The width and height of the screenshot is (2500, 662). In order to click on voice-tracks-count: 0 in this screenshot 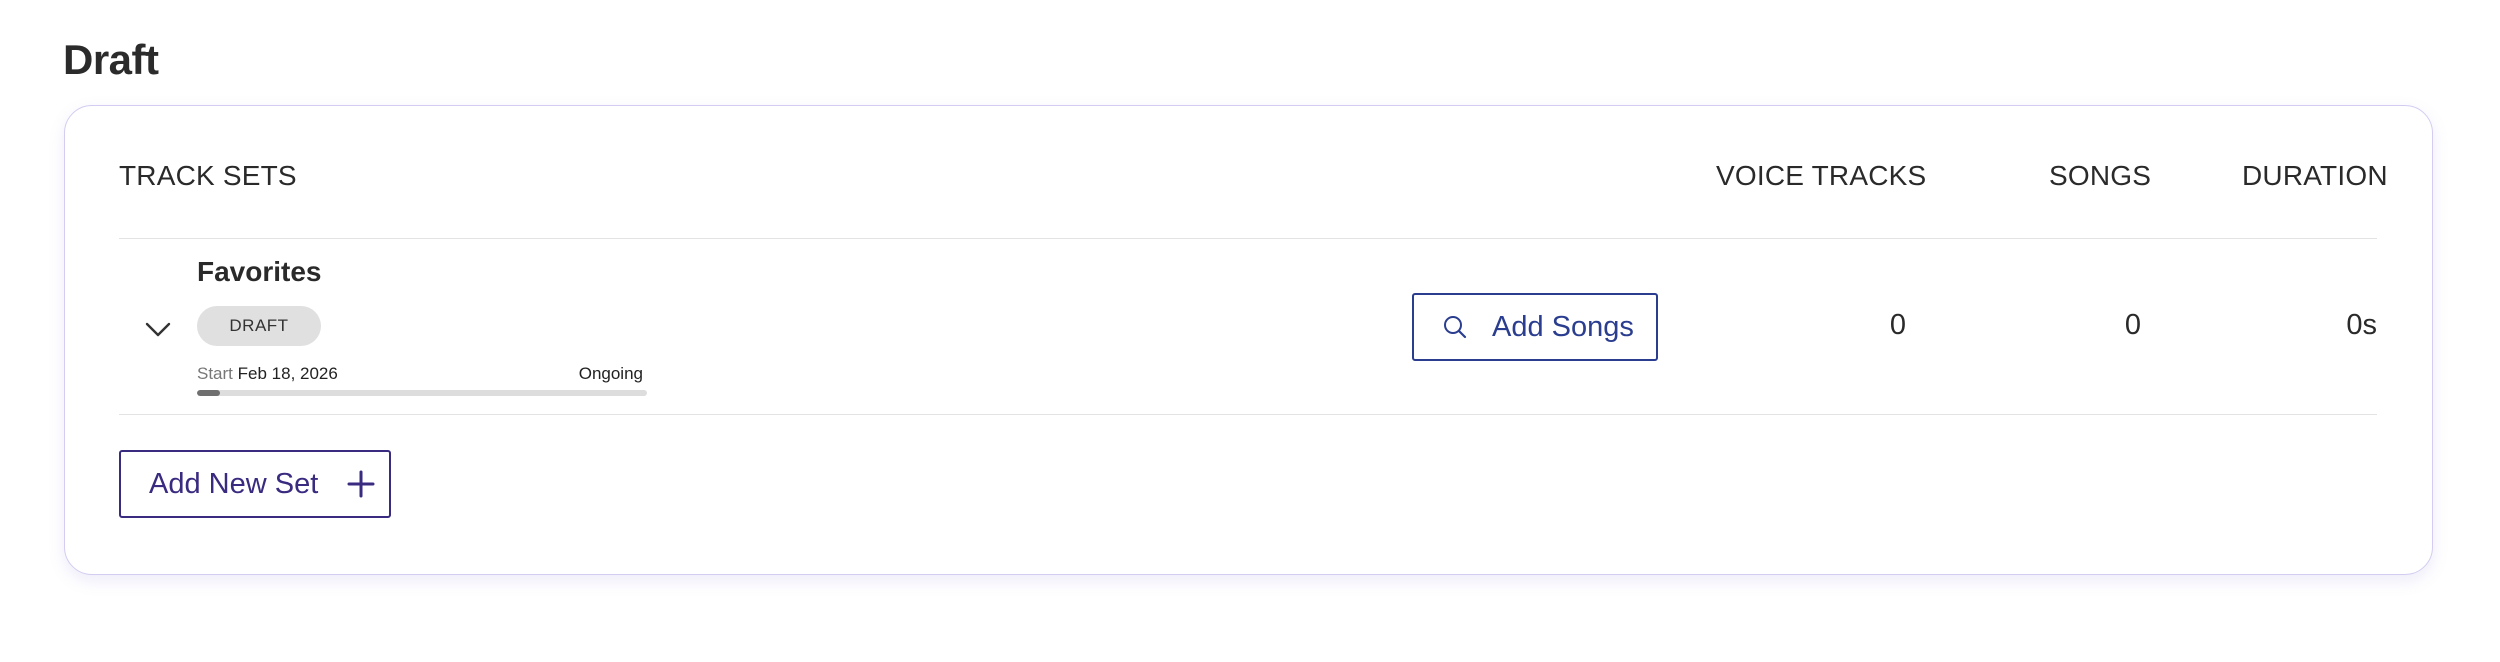, I will do `click(1897, 325)`.